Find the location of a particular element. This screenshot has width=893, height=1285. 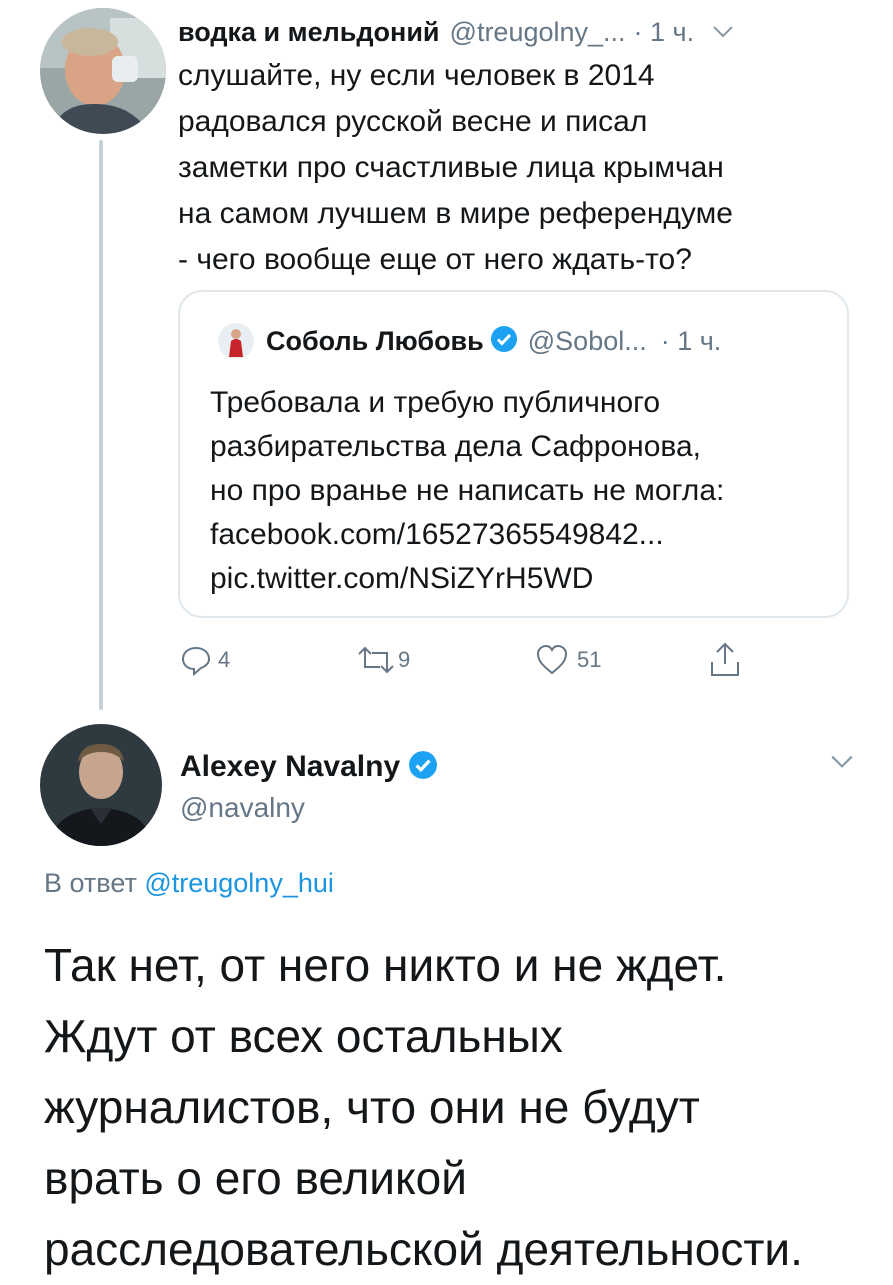

parent-time: · 1 ч. is located at coordinates (664, 32).